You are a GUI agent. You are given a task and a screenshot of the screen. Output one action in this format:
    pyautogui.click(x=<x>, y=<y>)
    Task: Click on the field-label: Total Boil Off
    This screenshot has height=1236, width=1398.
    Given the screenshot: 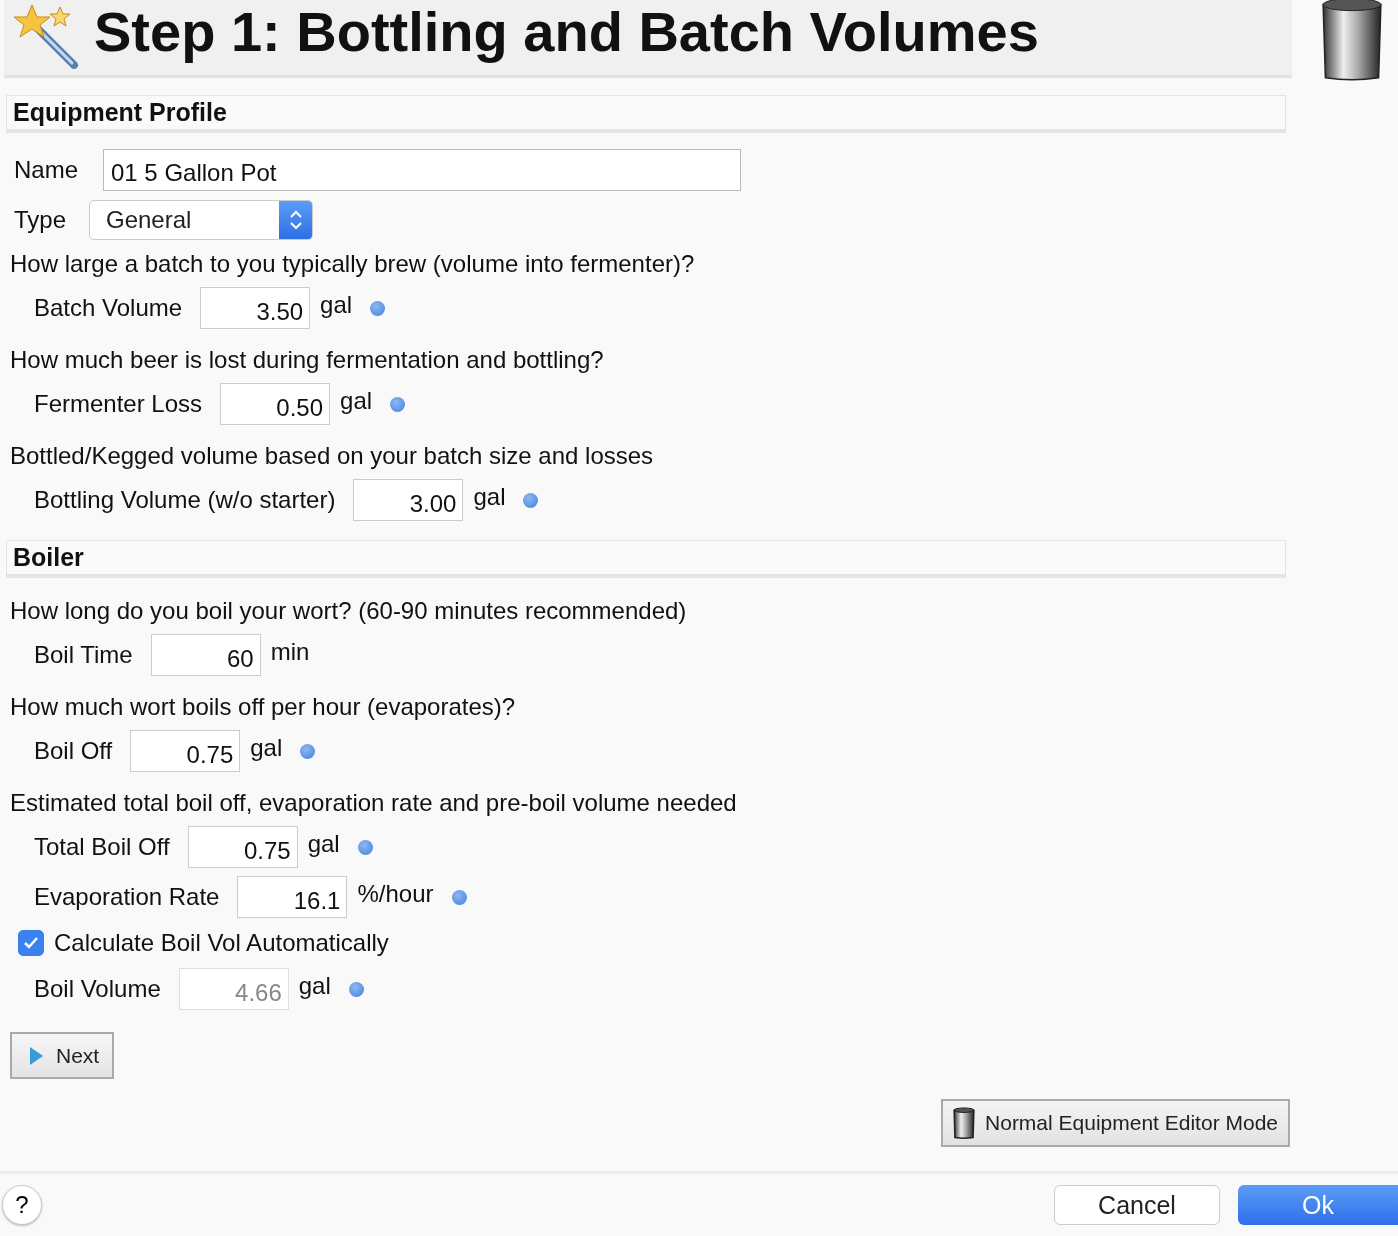 What is the action you would take?
    pyautogui.click(x=102, y=847)
    